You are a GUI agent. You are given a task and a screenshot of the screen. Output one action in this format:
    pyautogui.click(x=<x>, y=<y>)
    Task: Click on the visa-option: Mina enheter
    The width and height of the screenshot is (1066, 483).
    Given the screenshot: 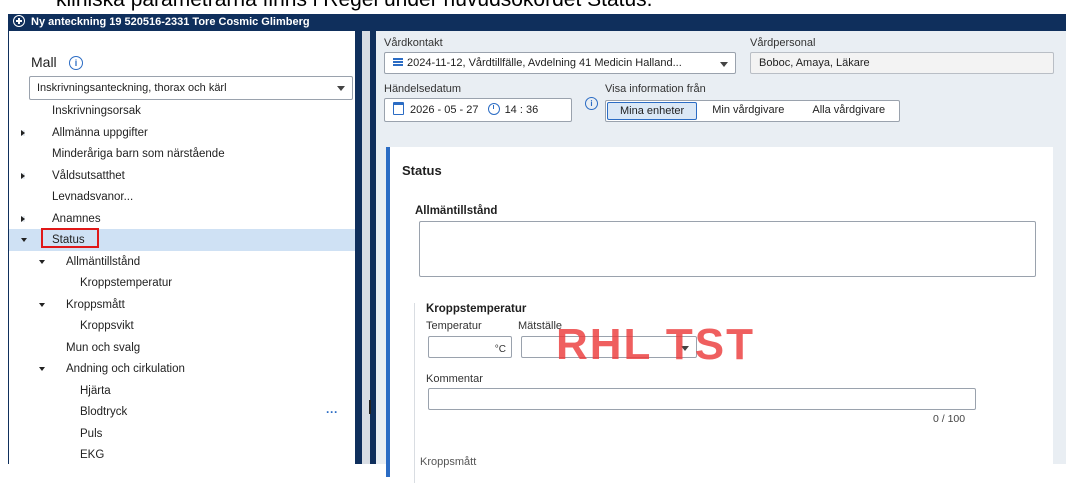 What is the action you would take?
    pyautogui.click(x=652, y=111)
    